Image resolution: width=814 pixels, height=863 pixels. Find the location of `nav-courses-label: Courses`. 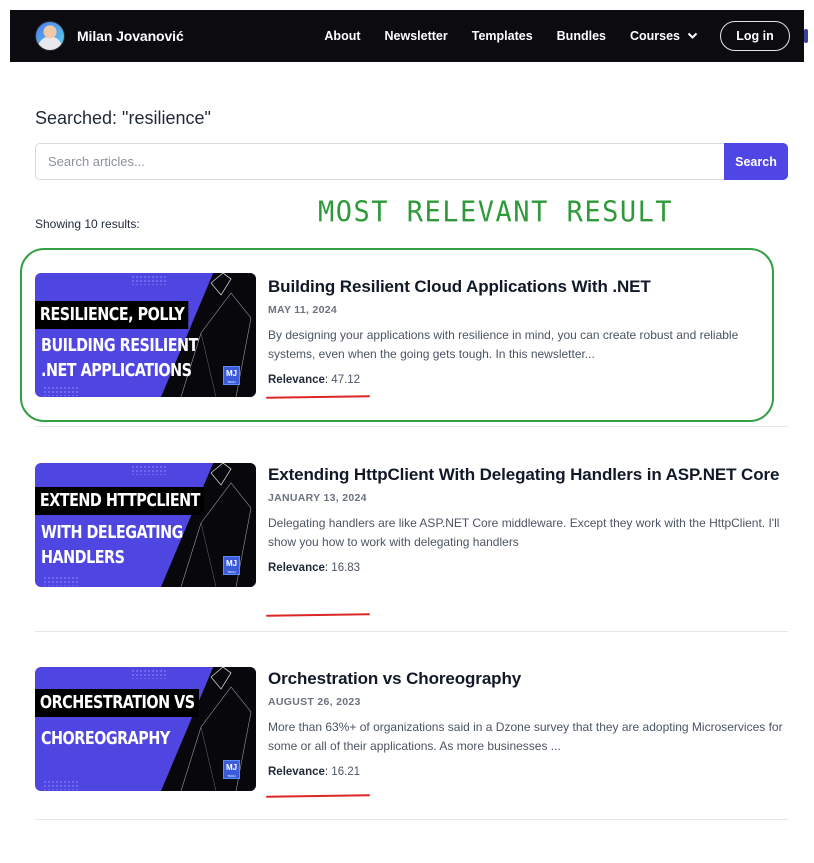

nav-courses-label: Courses is located at coordinates (654, 36).